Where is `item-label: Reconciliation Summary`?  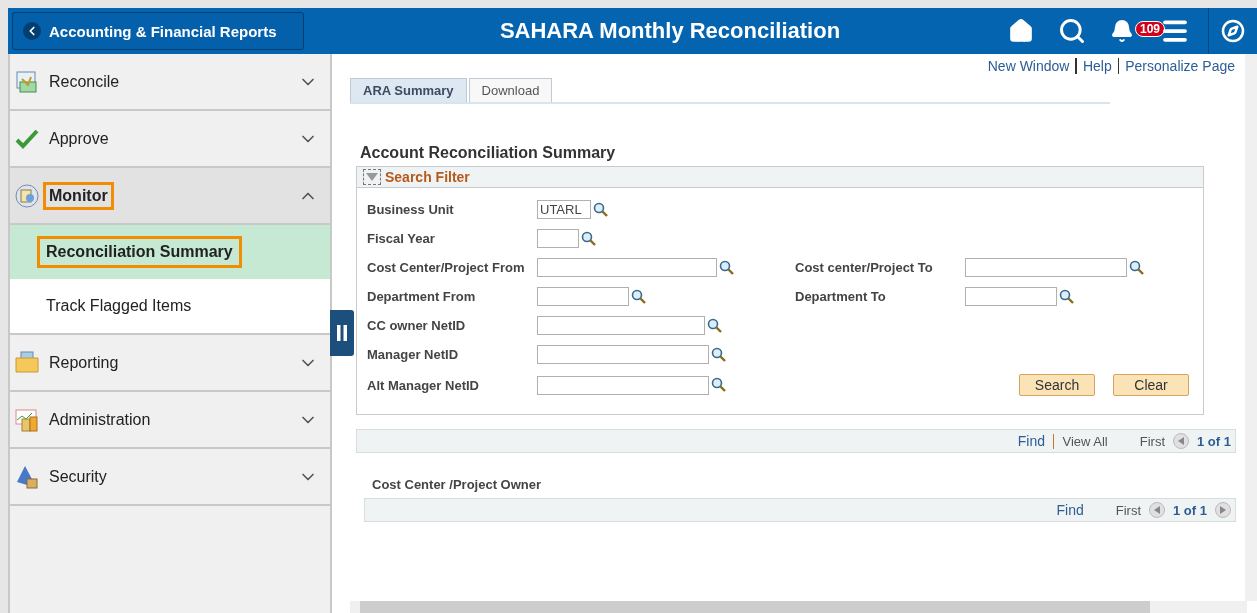
item-label: Reconciliation Summary is located at coordinates (139, 252).